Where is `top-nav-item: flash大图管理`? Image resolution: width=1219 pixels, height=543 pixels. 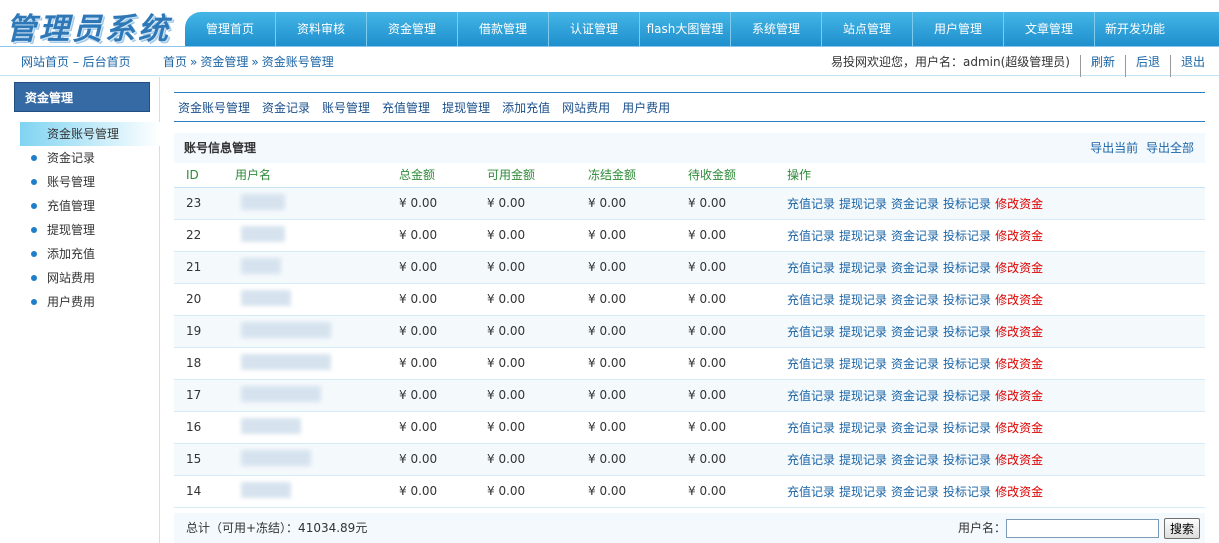
top-nav-item: flash大图管理 is located at coordinates (685, 29).